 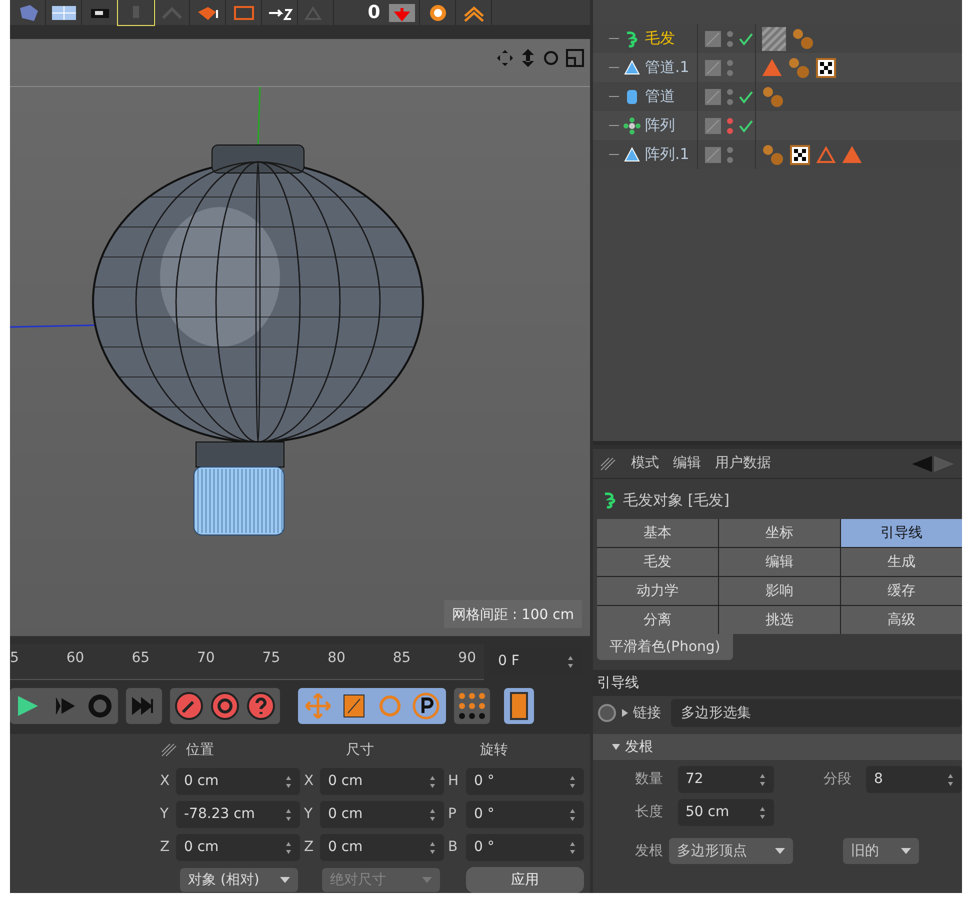 What do you see at coordinates (525, 880) in the screenshot?
I see `apply-button: 应用` at bounding box center [525, 880].